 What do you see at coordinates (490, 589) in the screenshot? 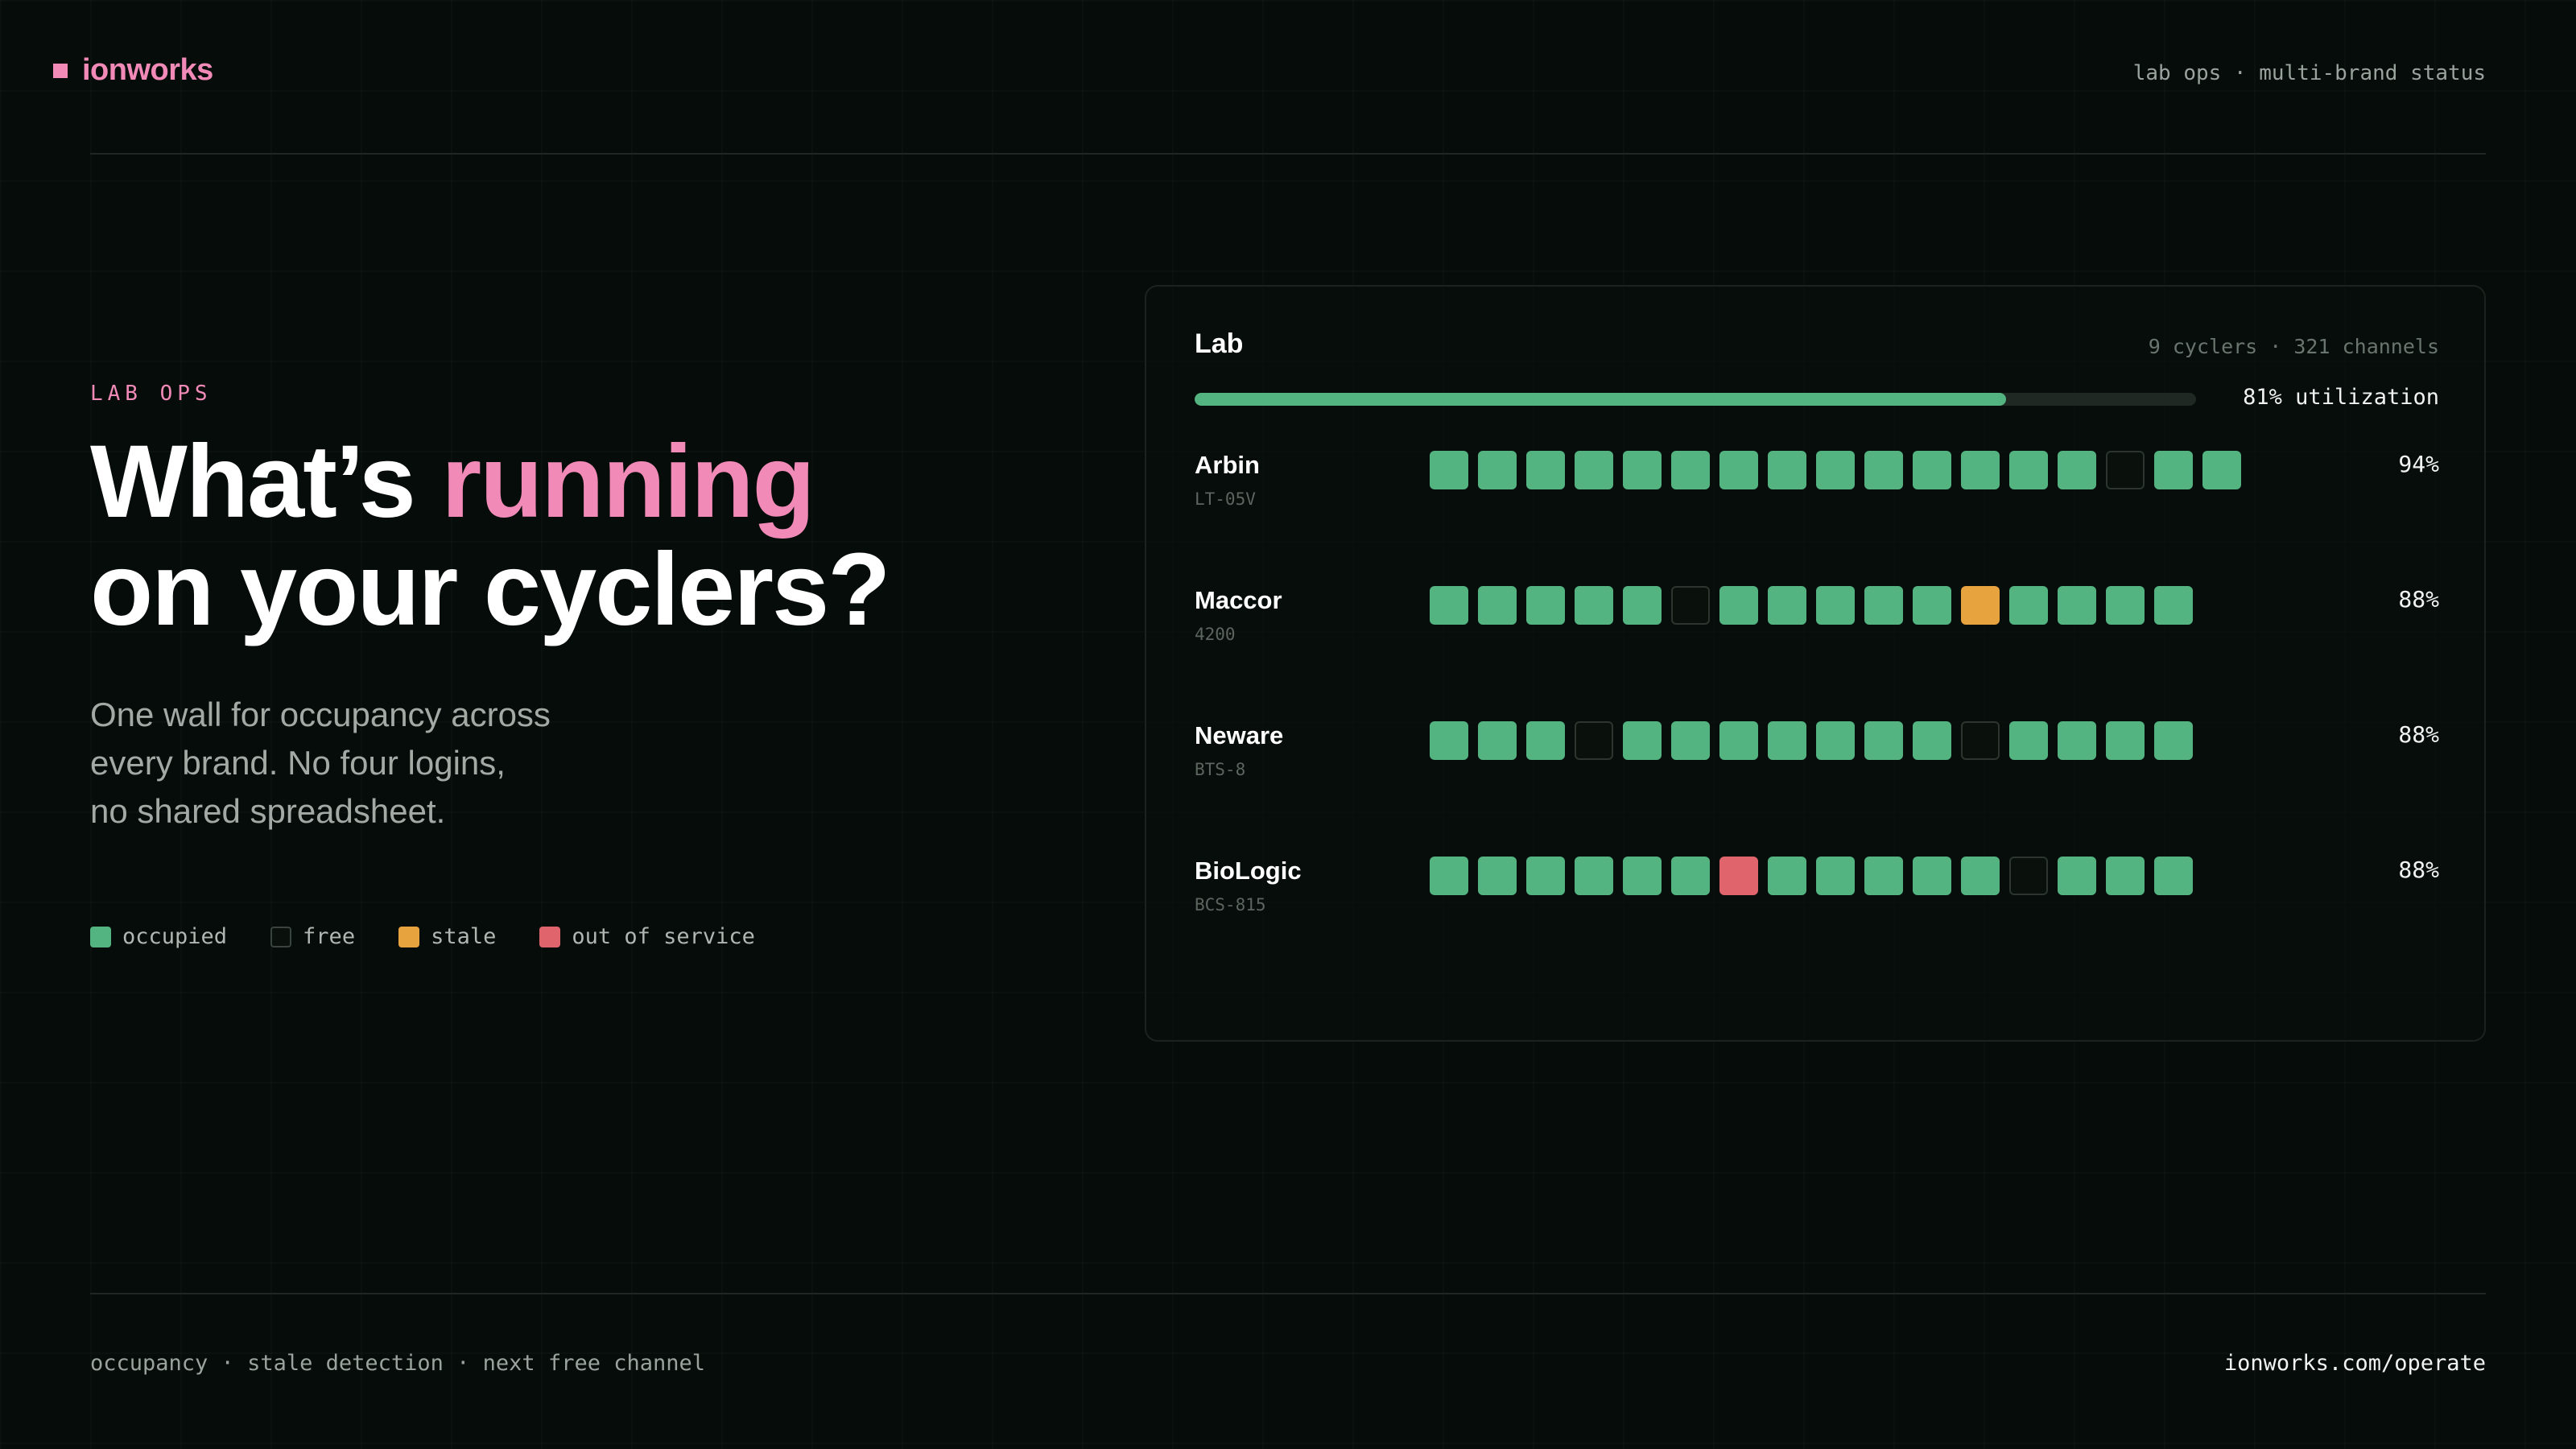
I see `headline-line2: on your cyclers?` at bounding box center [490, 589].